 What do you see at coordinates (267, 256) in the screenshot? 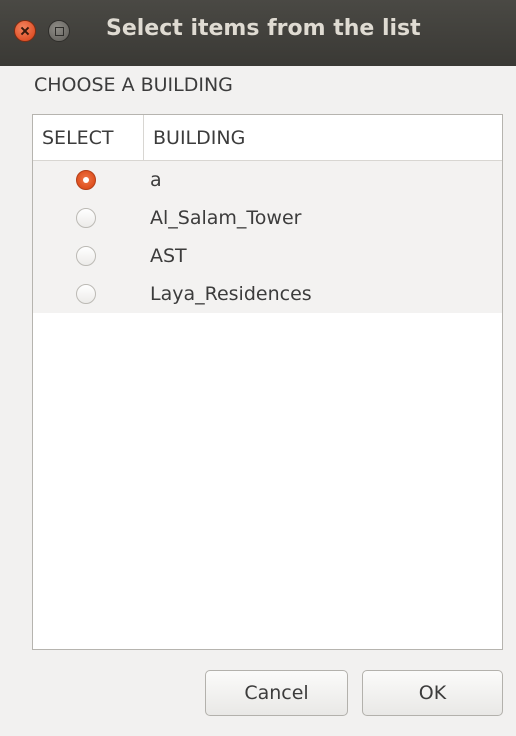
I see `list-item: AST` at bounding box center [267, 256].